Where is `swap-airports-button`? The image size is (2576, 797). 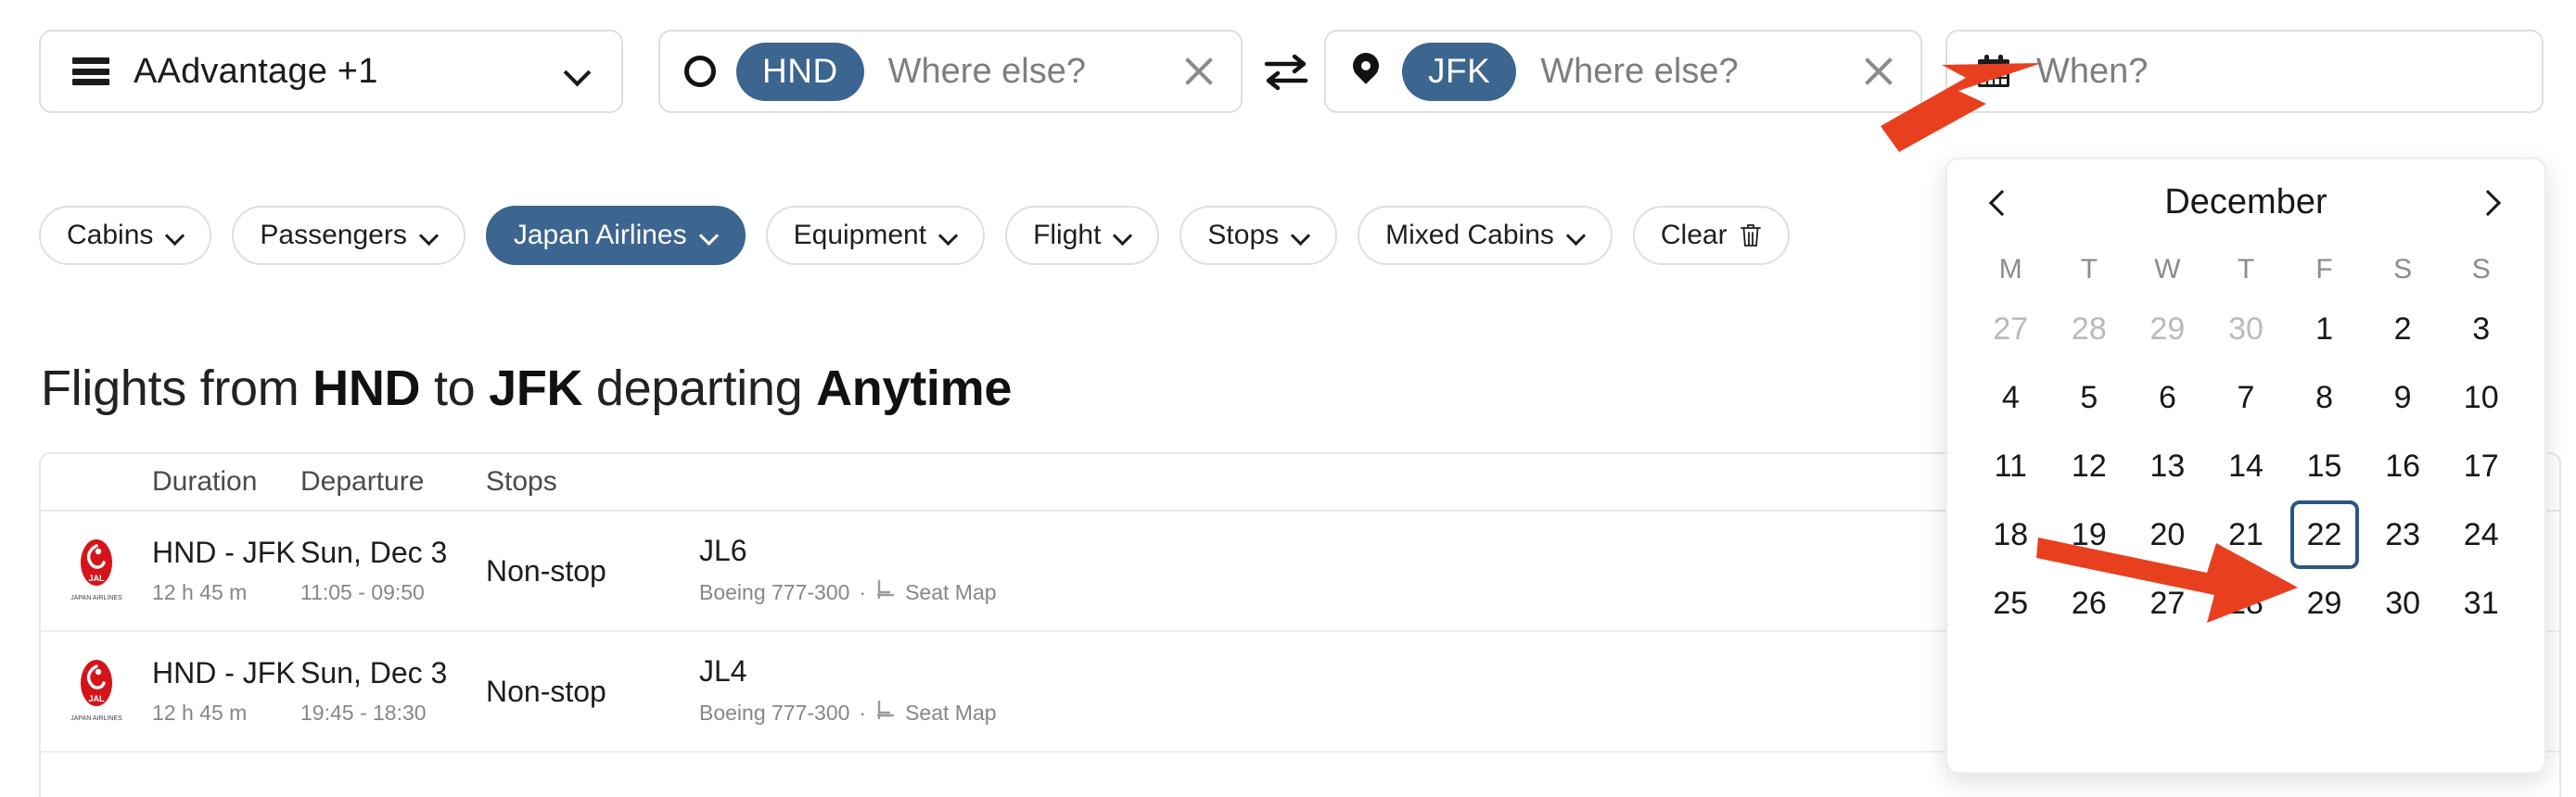
swap-airports-button is located at coordinates (1286, 71).